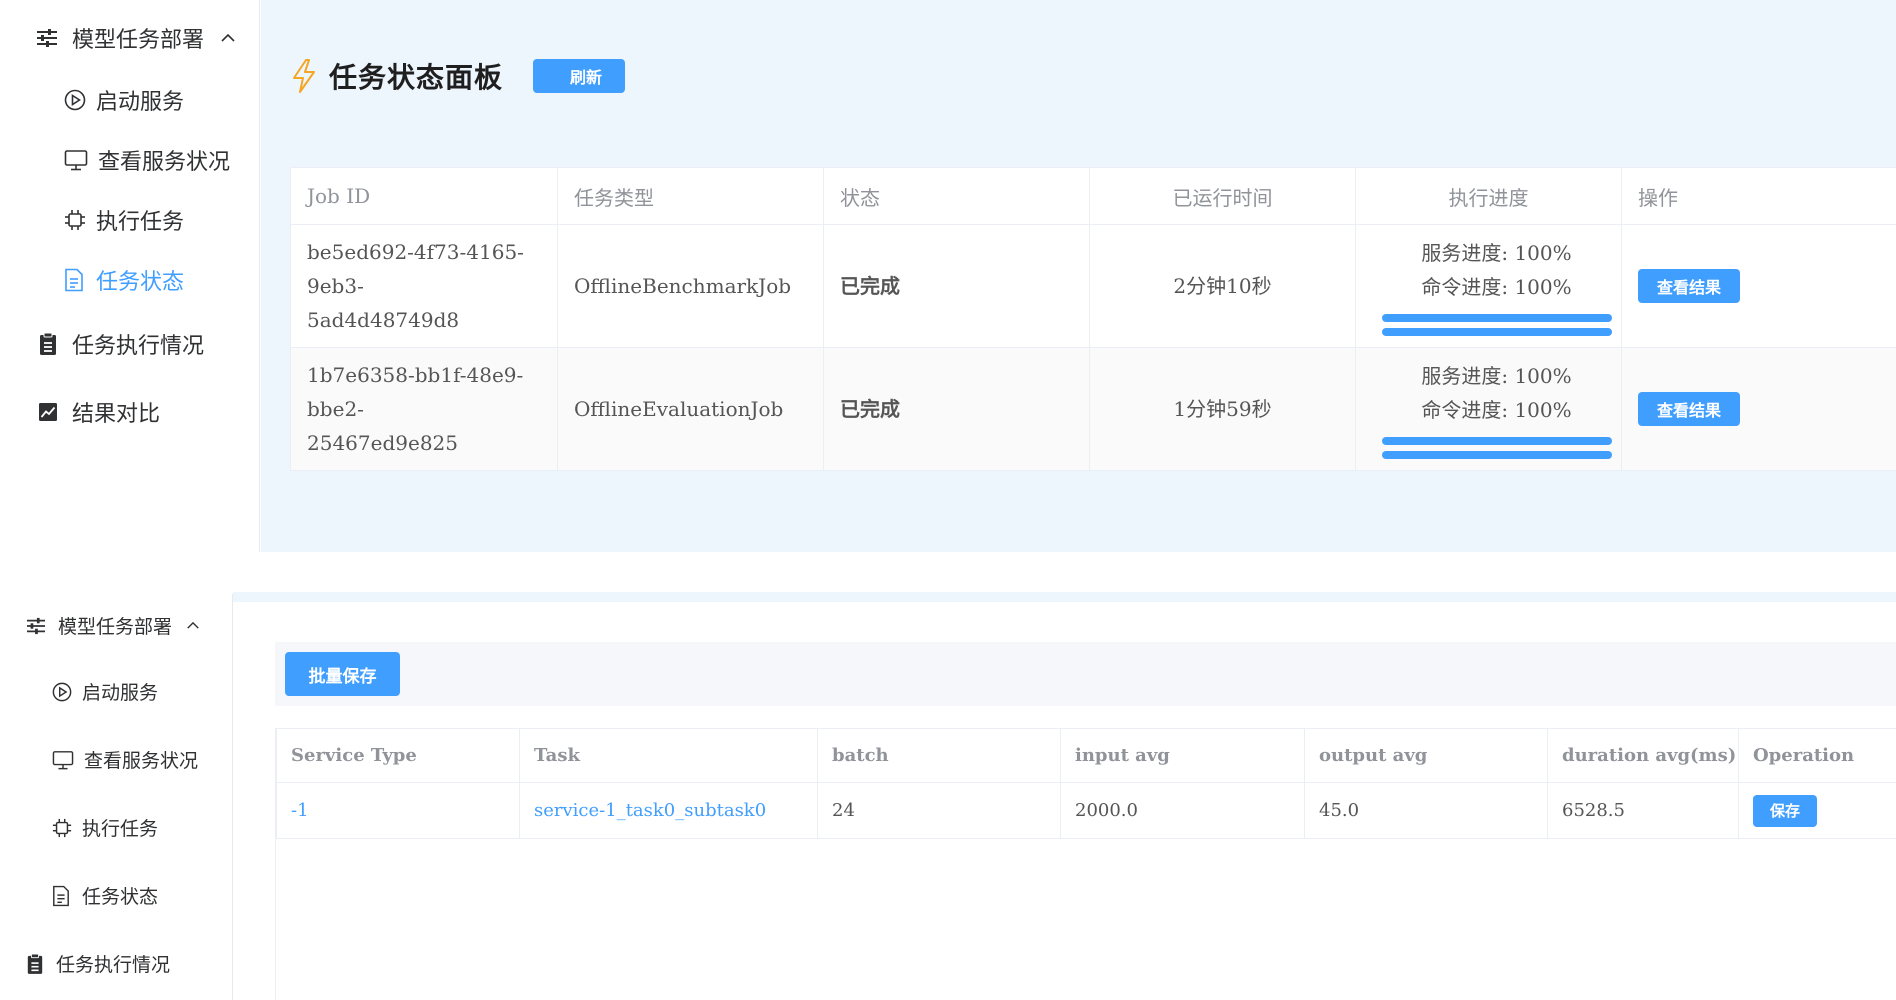 This screenshot has height=1000, width=1896. I want to click on job-id-line: be5ed692-4f73-4165-9eb3-, so click(415, 269).